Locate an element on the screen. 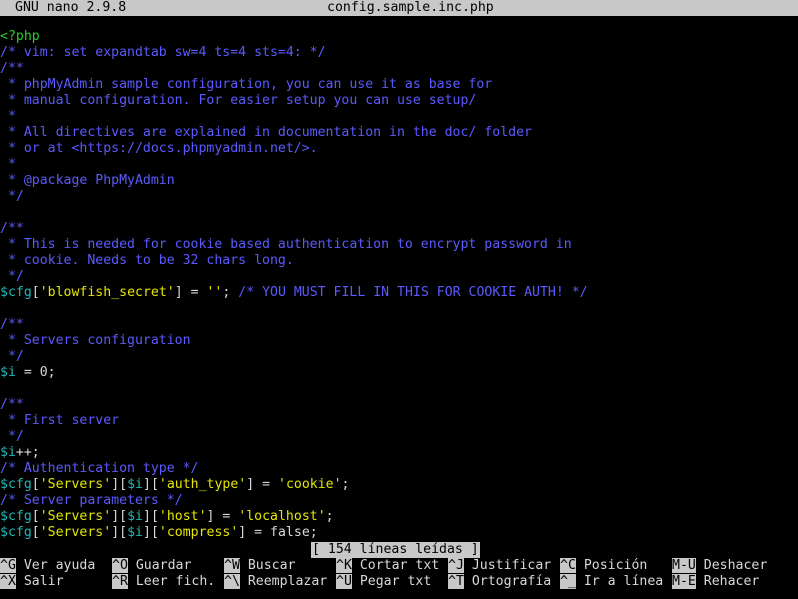  shortcut-label: Ver ayuda is located at coordinates (59, 565).